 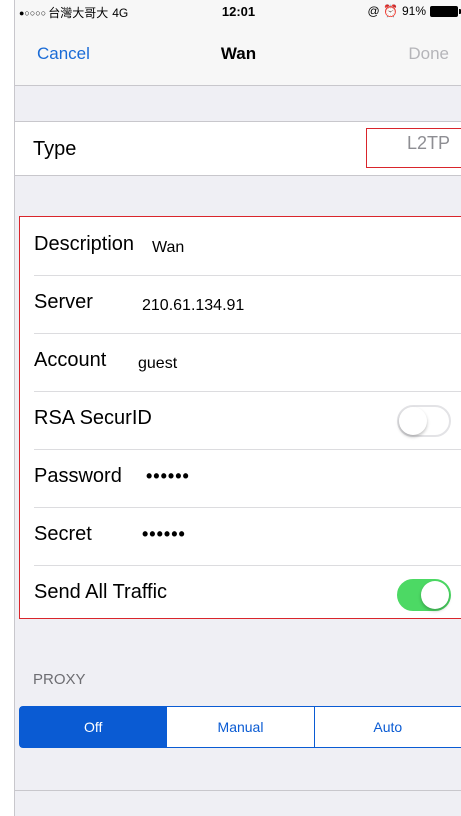 What do you see at coordinates (164, 534) in the screenshot?
I see `secret-field: ••••••` at bounding box center [164, 534].